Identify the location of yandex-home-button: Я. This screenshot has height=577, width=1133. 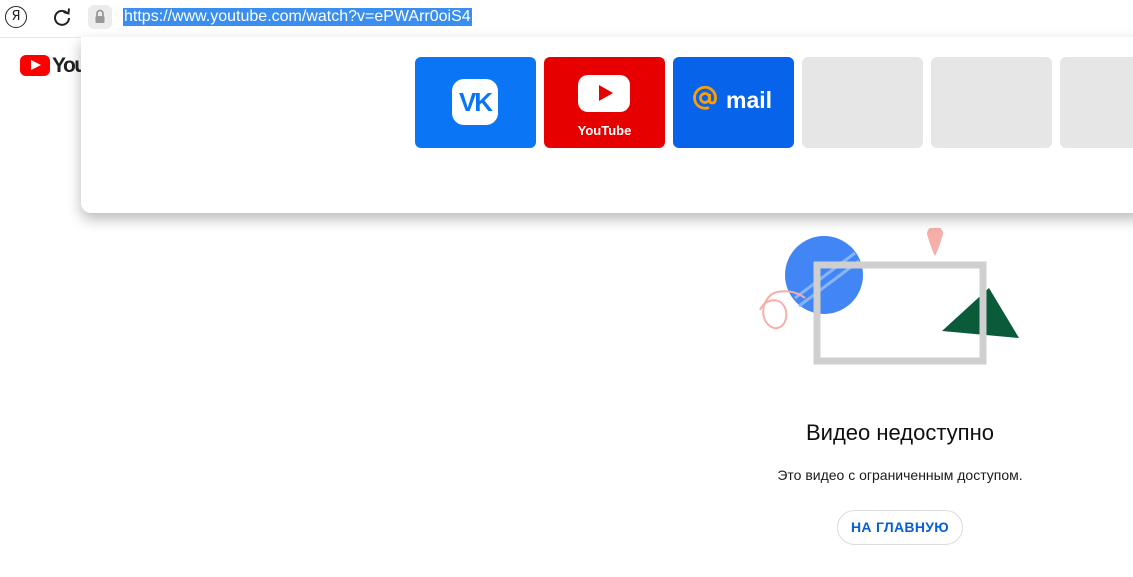
(16, 17).